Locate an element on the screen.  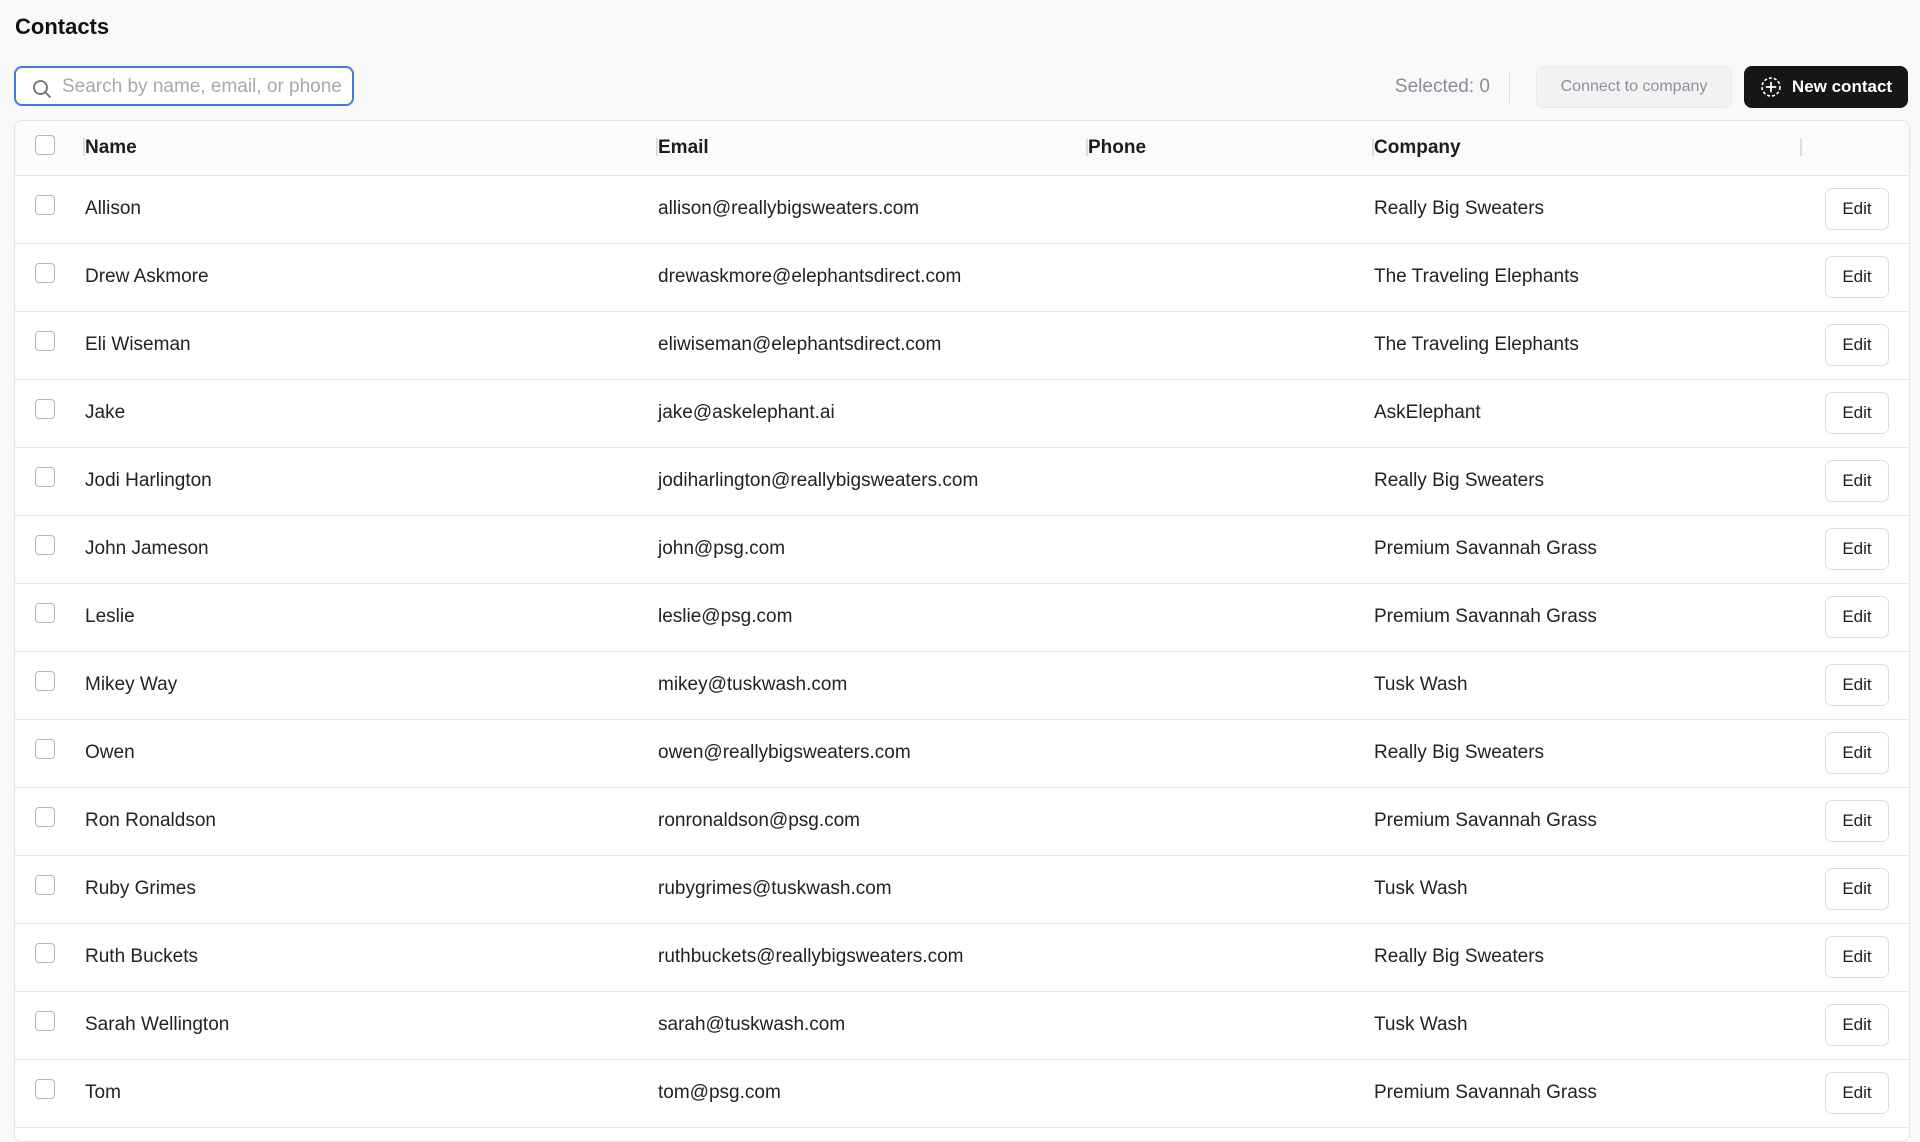
column-header-email: Email is located at coordinates (873, 148).